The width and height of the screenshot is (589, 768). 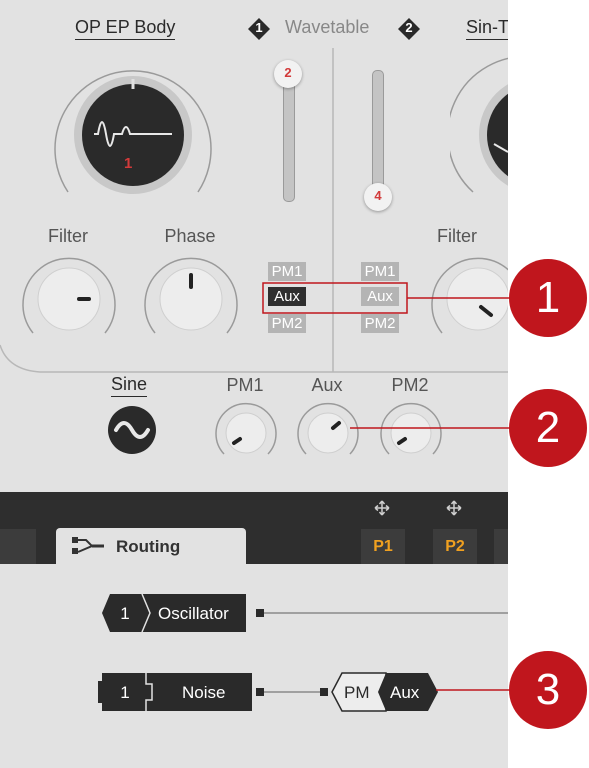 I want to click on callout-1: 1, so click(x=548, y=298).